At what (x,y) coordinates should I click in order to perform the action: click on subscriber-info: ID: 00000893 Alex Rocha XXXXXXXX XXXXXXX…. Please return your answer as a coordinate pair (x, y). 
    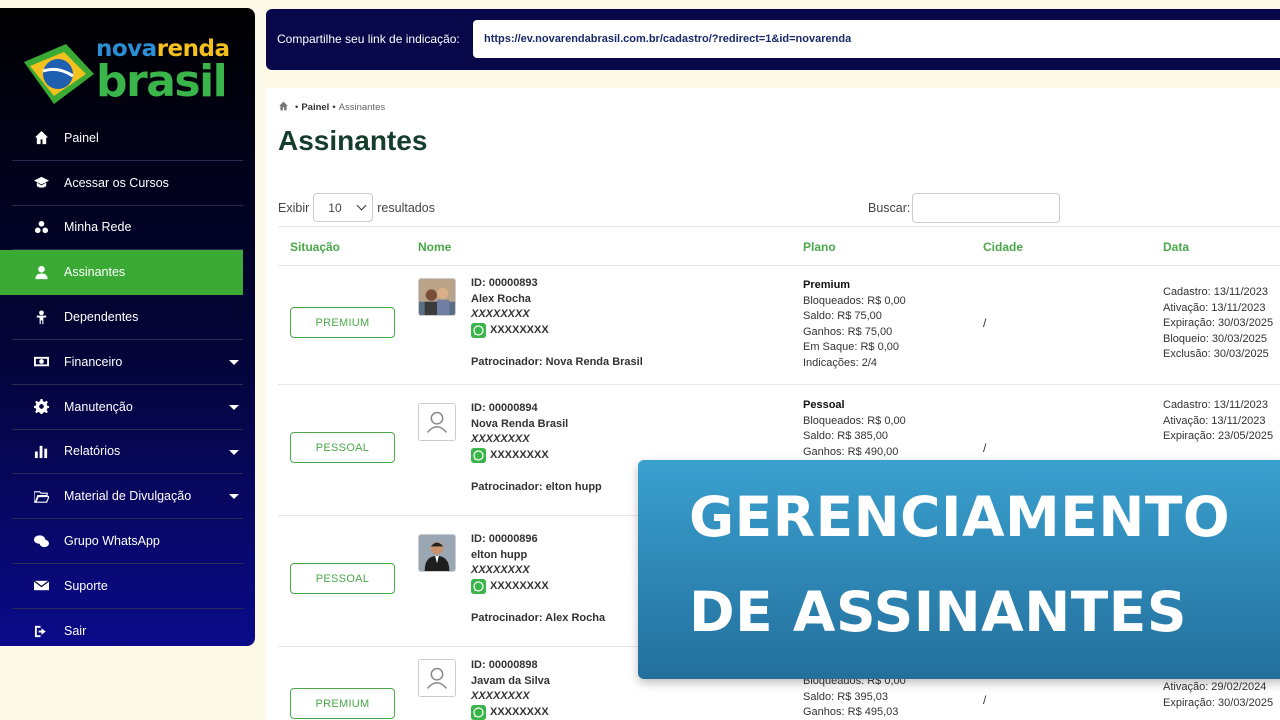
    Looking at the image, I should click on (510, 307).